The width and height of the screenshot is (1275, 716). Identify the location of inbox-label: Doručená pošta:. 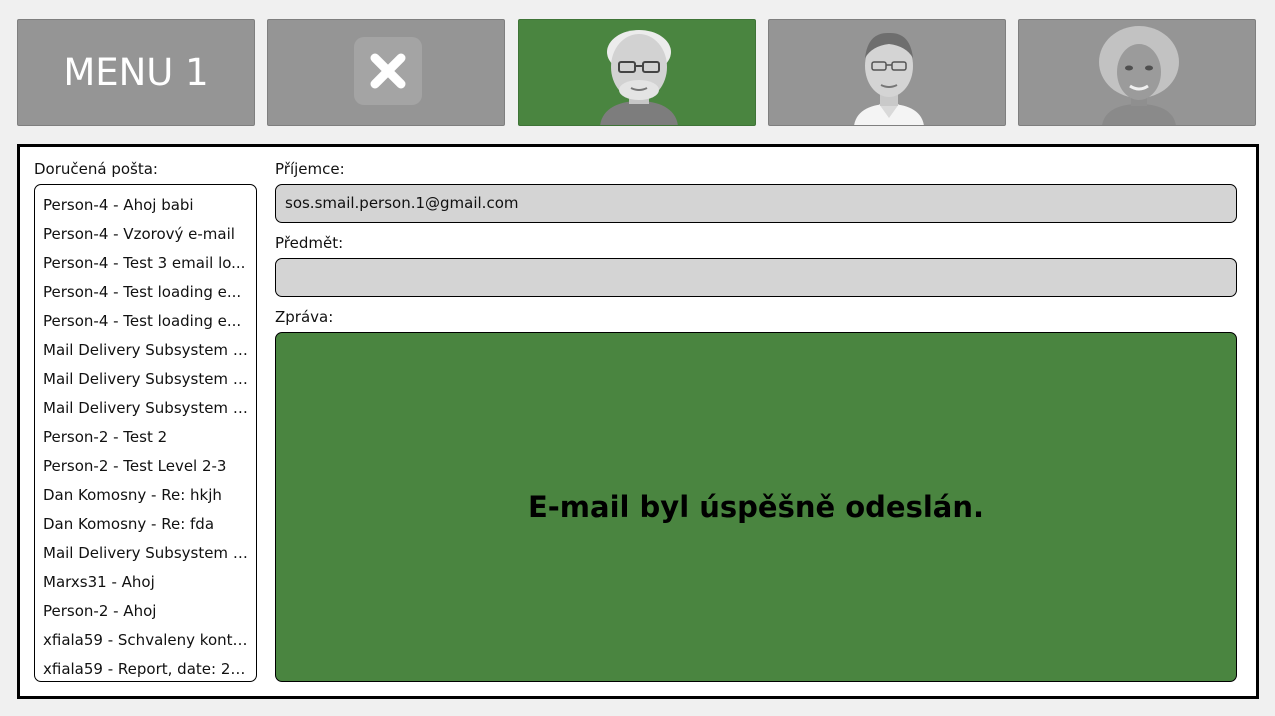
(96, 169).